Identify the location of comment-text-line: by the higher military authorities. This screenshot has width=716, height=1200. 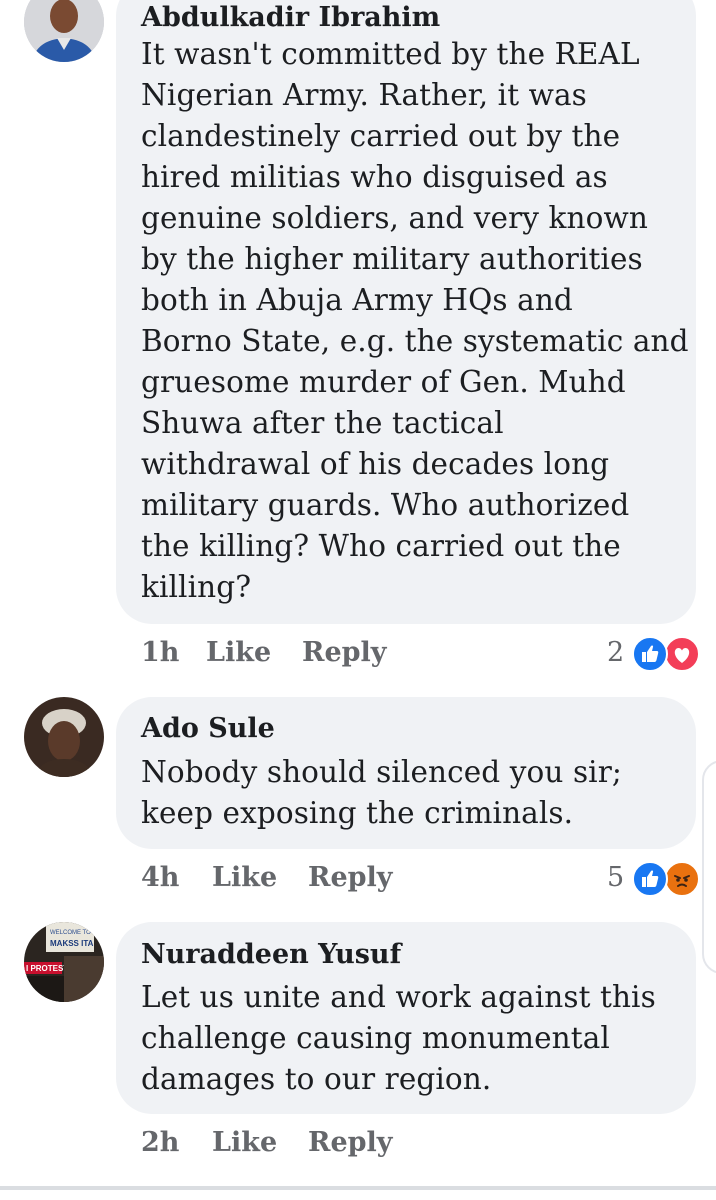
(392, 259).